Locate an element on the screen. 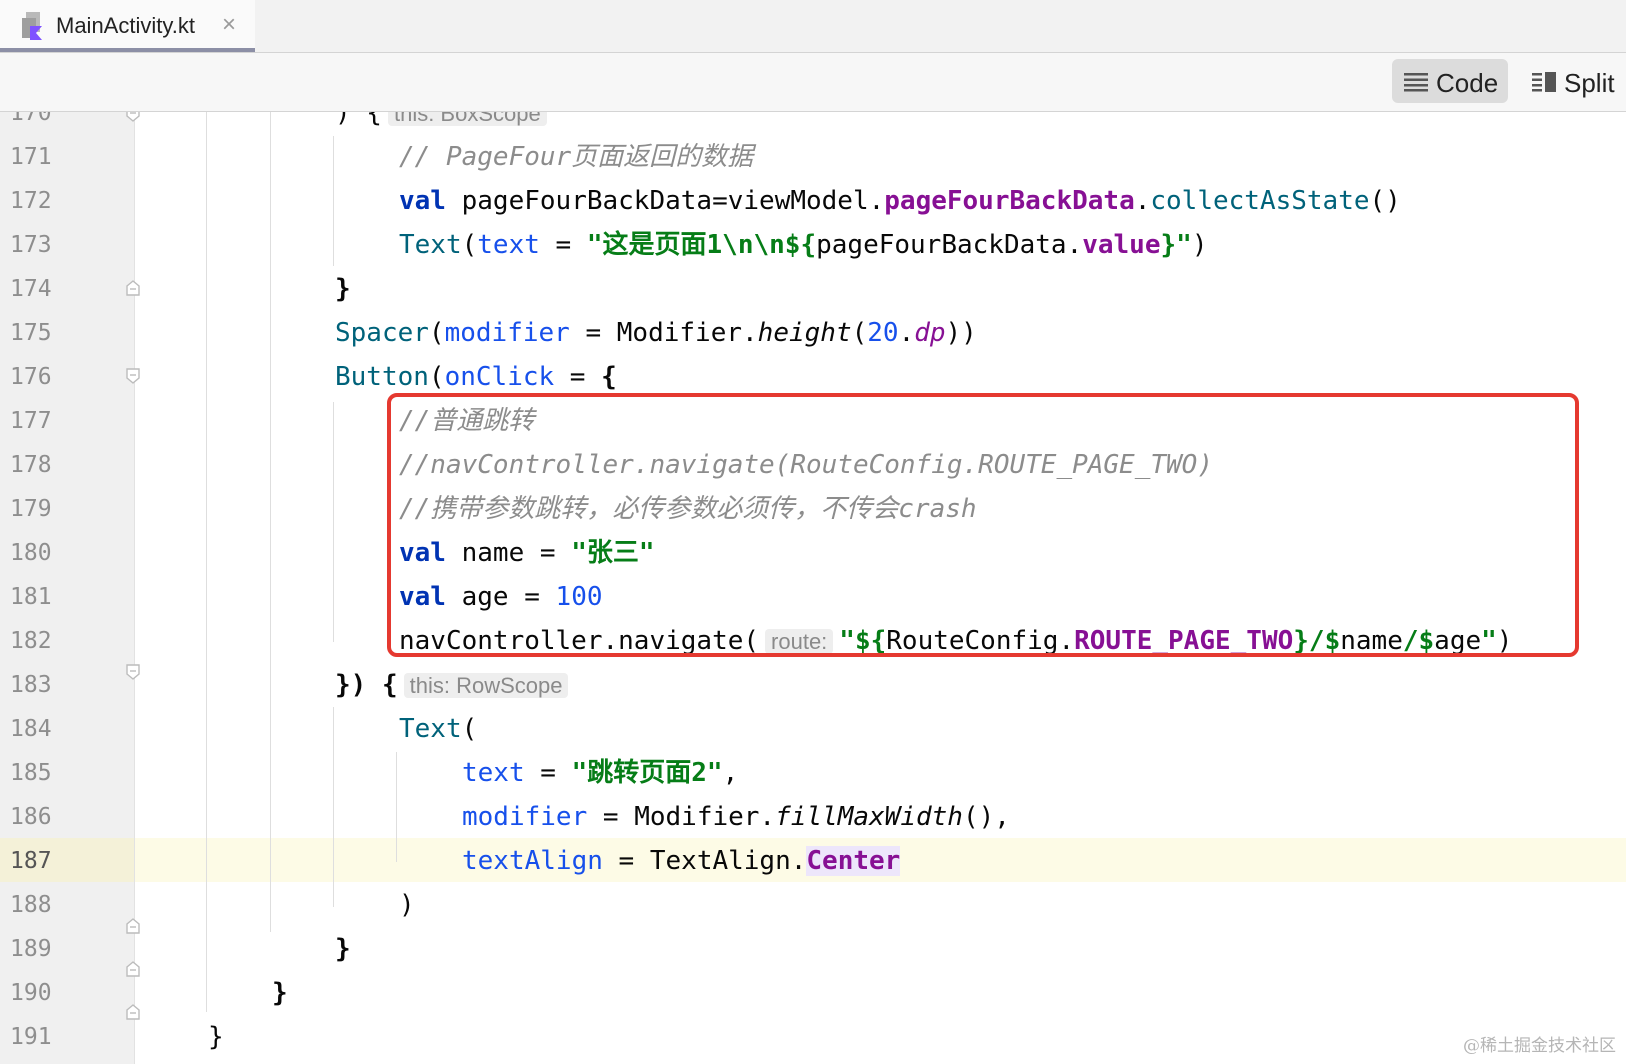 Image resolution: width=1626 pixels, height=1064 pixels. code-view-icon is located at coordinates (1416, 82).